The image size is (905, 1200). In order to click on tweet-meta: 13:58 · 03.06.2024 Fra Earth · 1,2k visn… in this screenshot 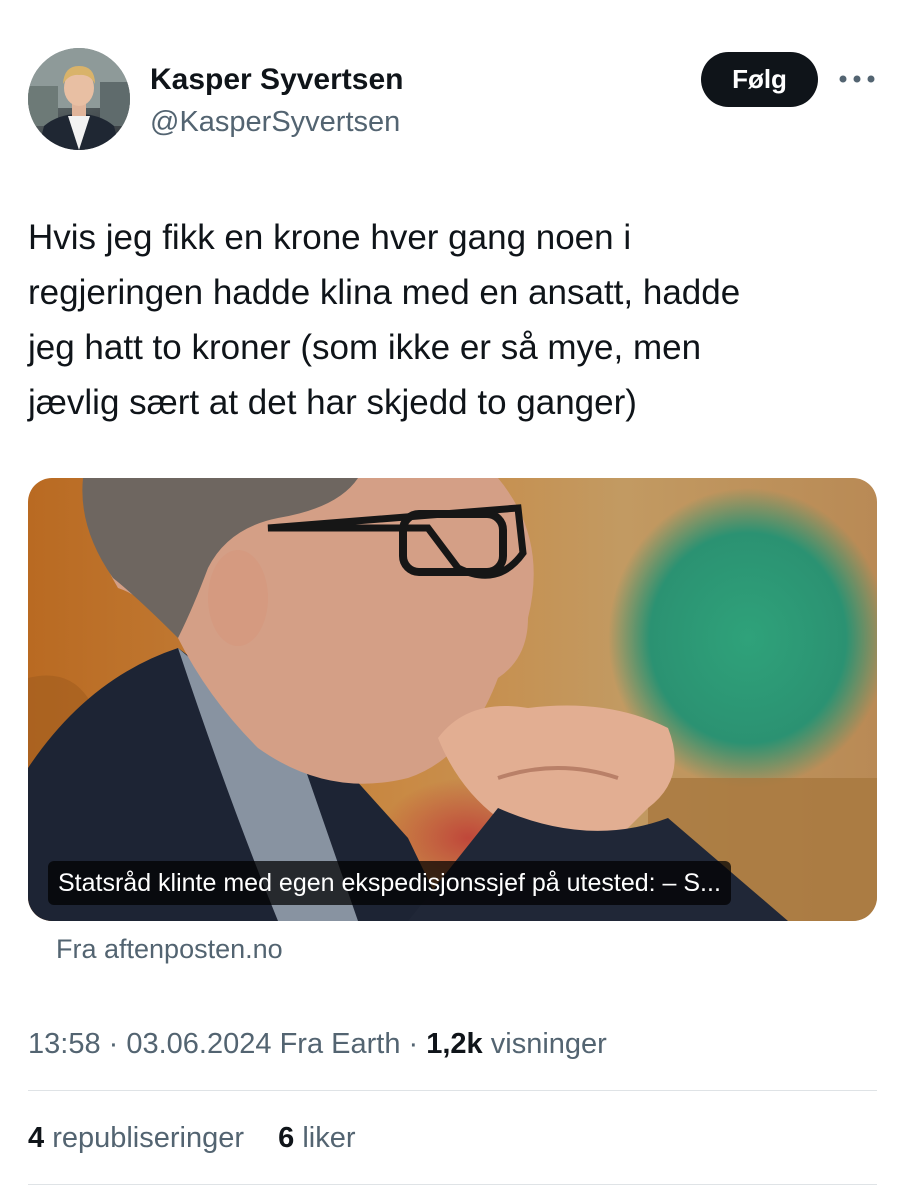, I will do `click(317, 1044)`.